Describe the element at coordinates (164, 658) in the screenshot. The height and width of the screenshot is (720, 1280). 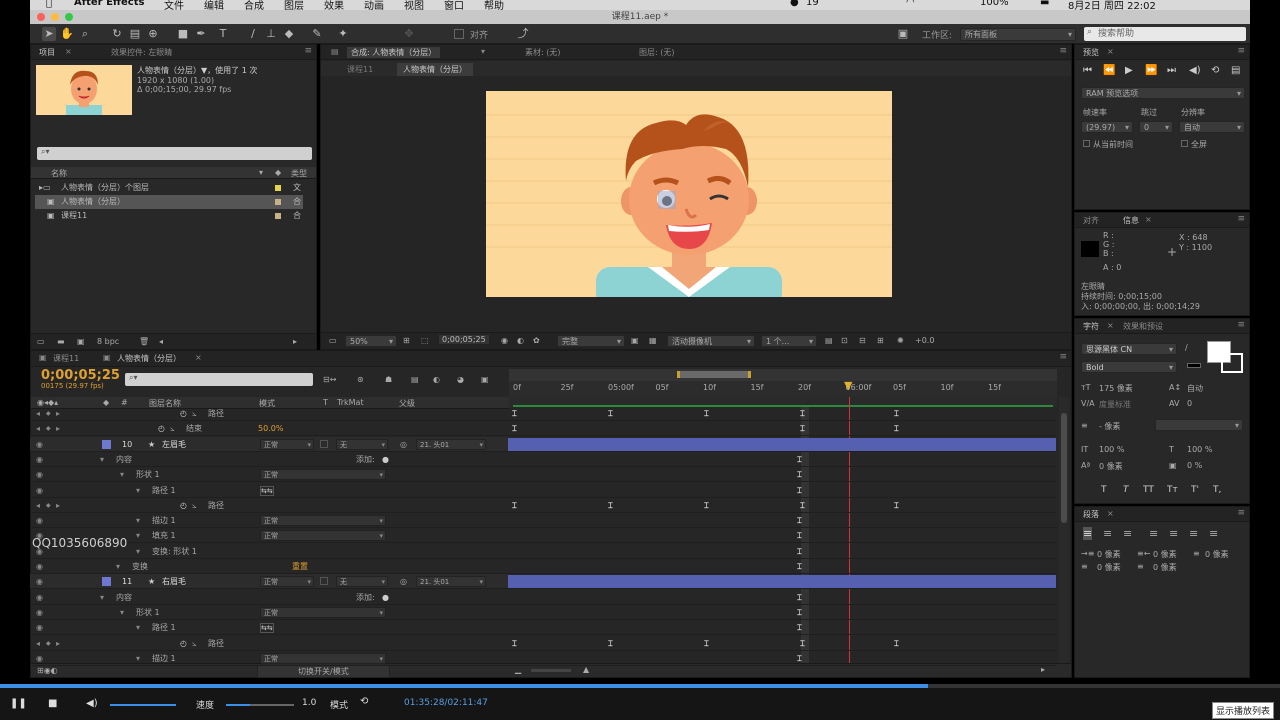
I see `group-name: 描边 1` at that location.